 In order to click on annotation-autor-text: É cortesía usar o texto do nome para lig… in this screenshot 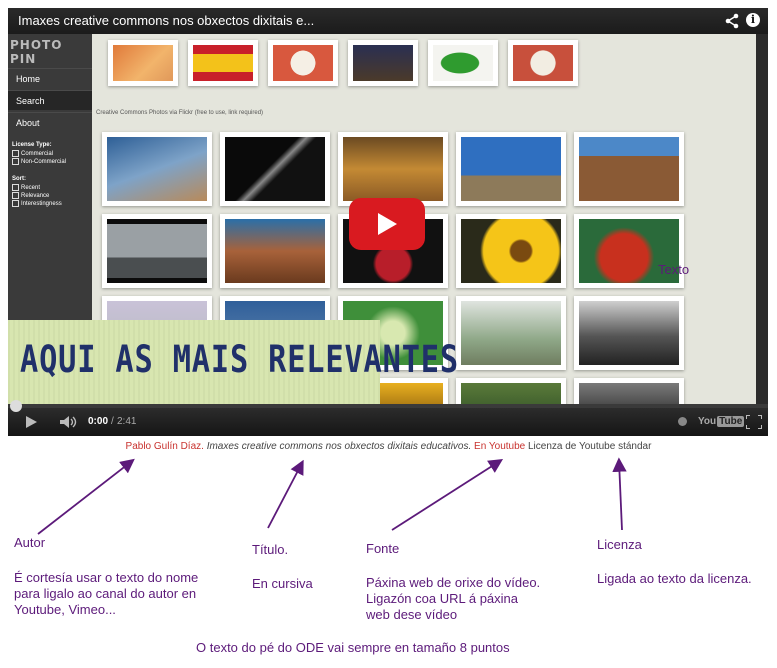, I will do `click(106, 593)`.